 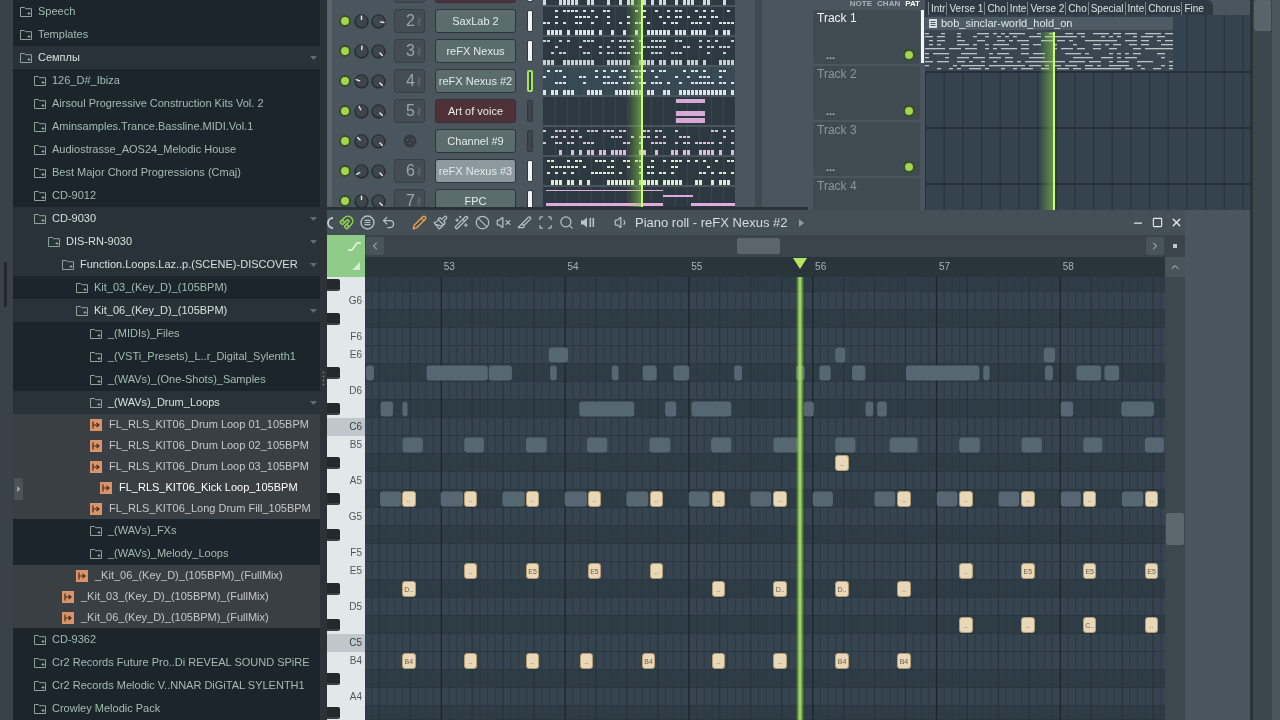 I want to click on circle-menu-icon, so click(x=367, y=222).